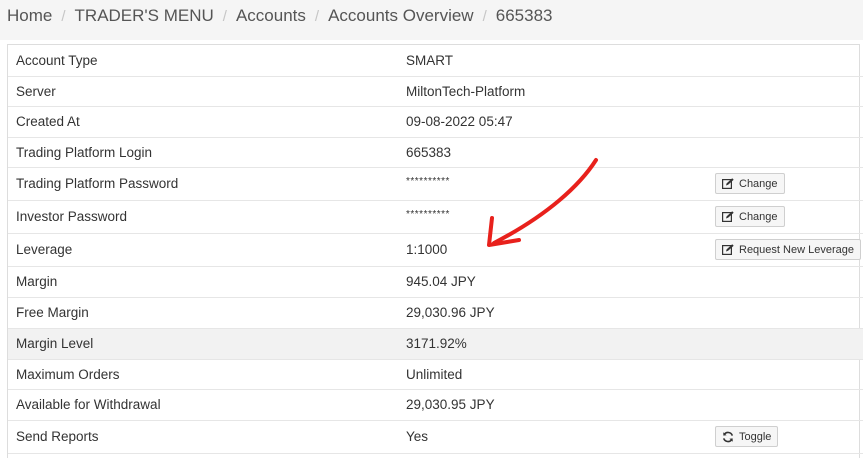 Image resolution: width=863 pixels, height=458 pixels. Describe the element at coordinates (88, 404) in the screenshot. I see `available-withdrawal-label: Available for Withdrawal` at that location.